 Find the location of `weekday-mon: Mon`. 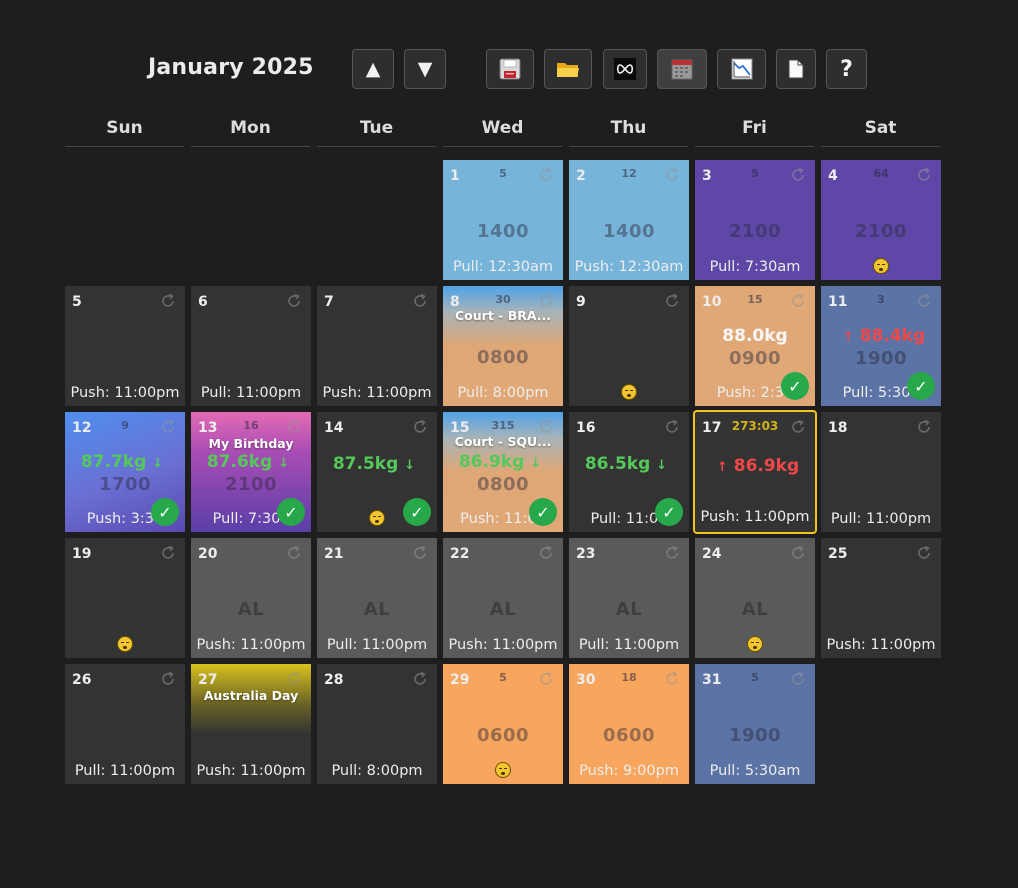

weekday-mon: Mon is located at coordinates (250, 132).